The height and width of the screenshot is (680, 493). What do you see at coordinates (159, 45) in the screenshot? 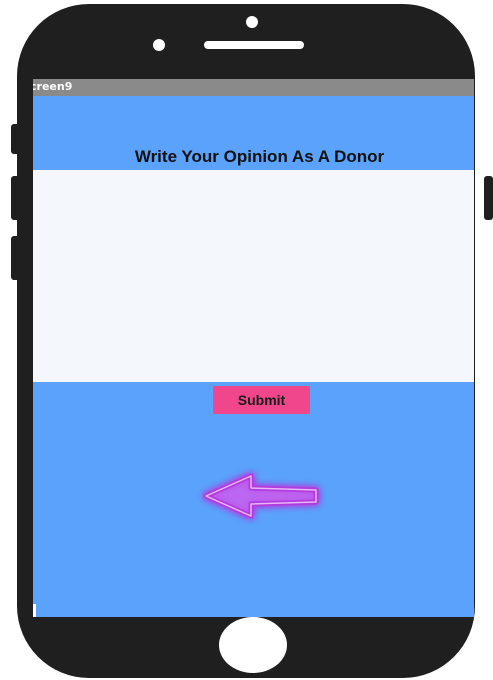
I see `sensor-icon` at bounding box center [159, 45].